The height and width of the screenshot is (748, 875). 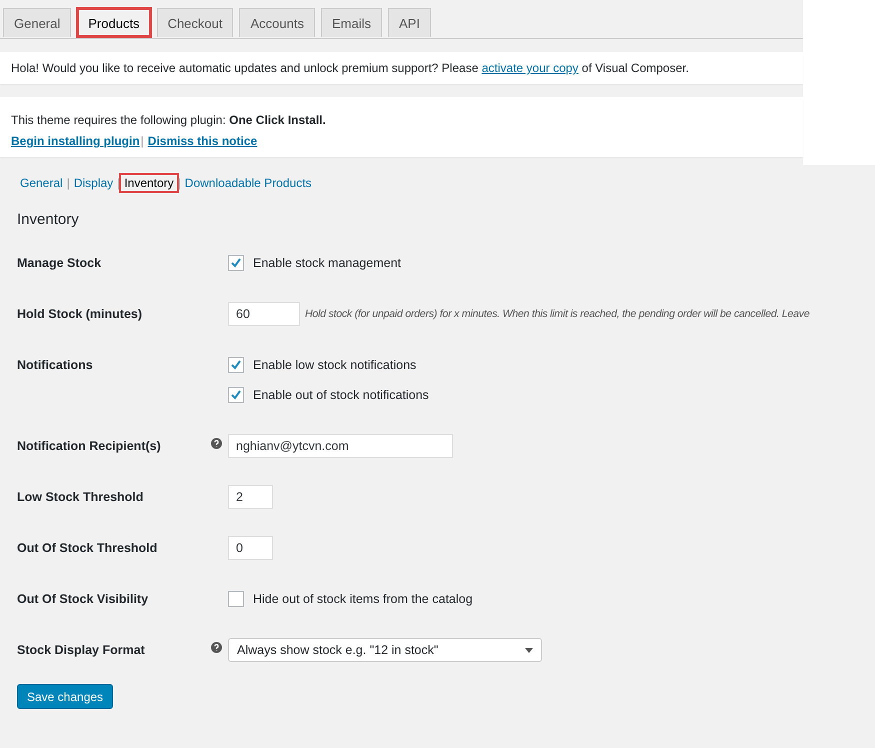 What do you see at coordinates (83, 598) in the screenshot?
I see `field-label: Out Of Stock Visibility` at bounding box center [83, 598].